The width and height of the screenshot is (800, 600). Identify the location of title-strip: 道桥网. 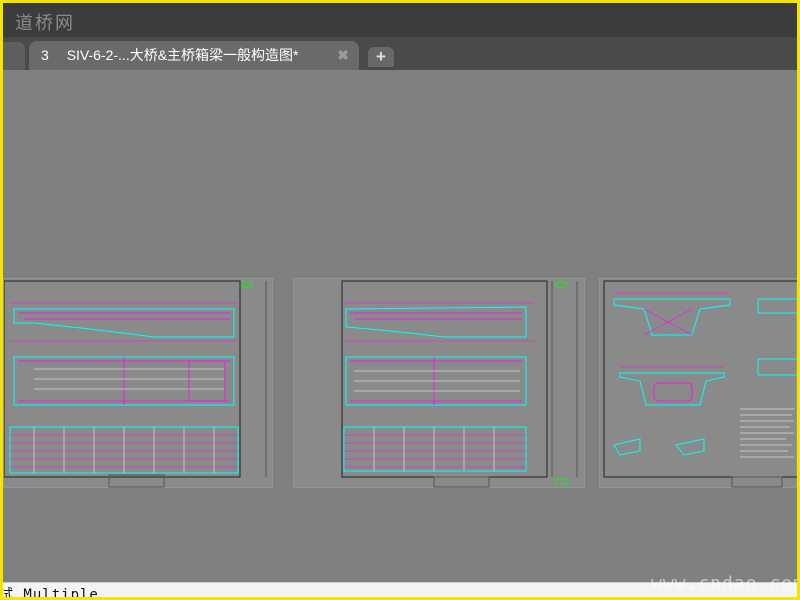
(400, 20).